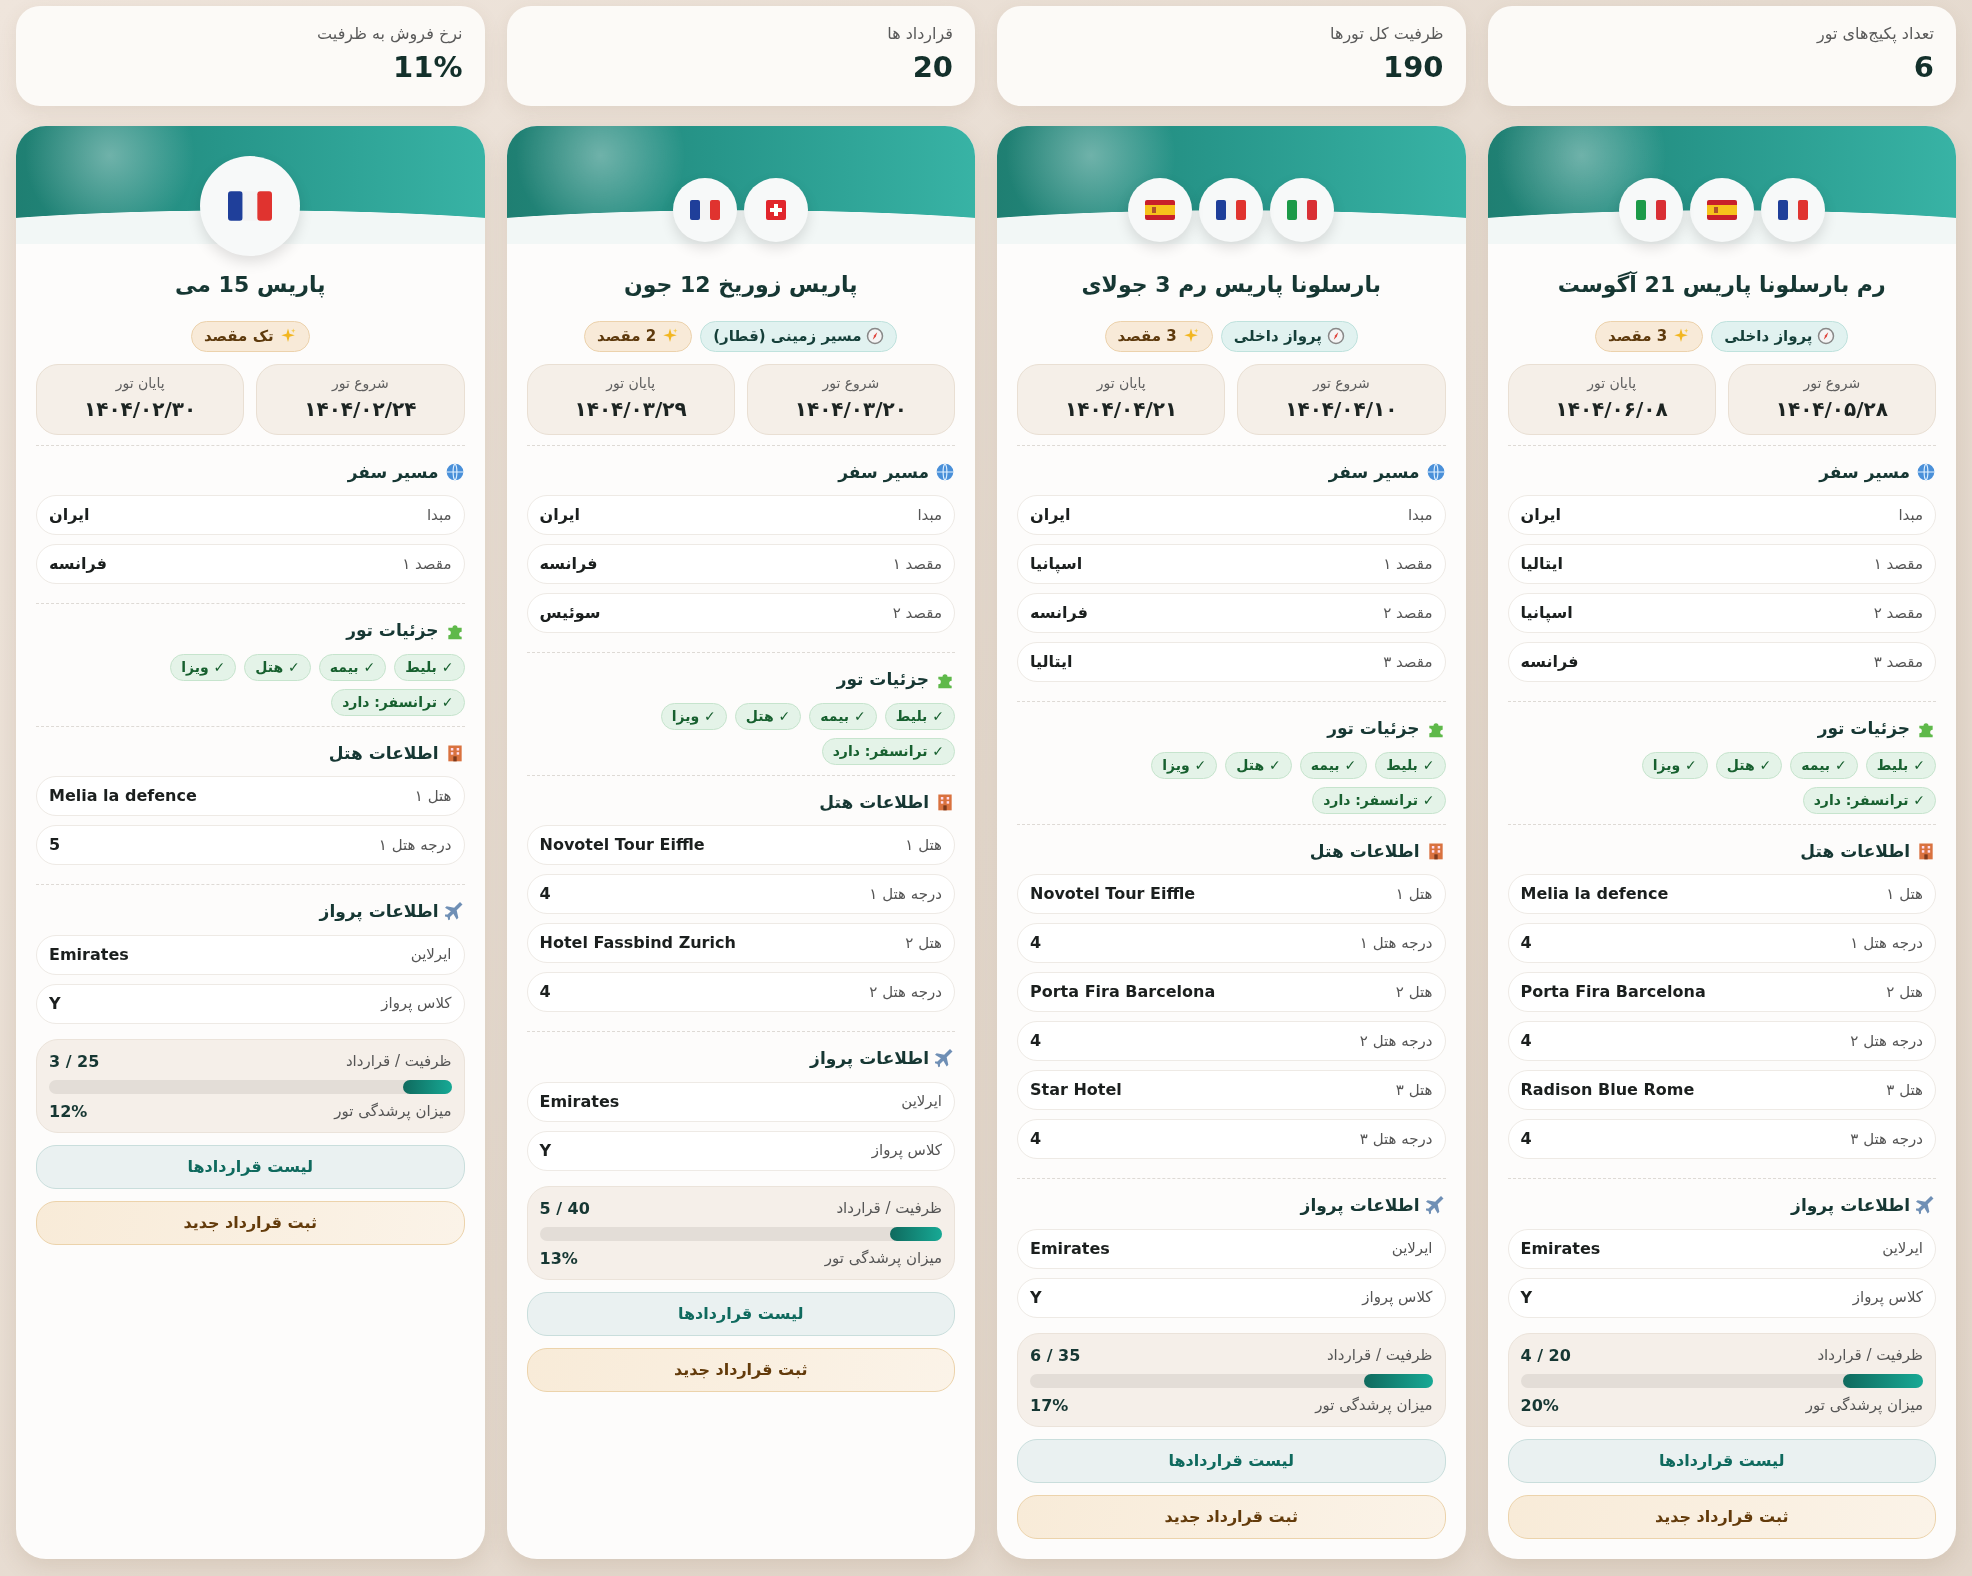 Image resolution: width=1972 pixels, height=1576 pixels. I want to click on row-value: Porta Fira Barcelona, so click(1123, 992).